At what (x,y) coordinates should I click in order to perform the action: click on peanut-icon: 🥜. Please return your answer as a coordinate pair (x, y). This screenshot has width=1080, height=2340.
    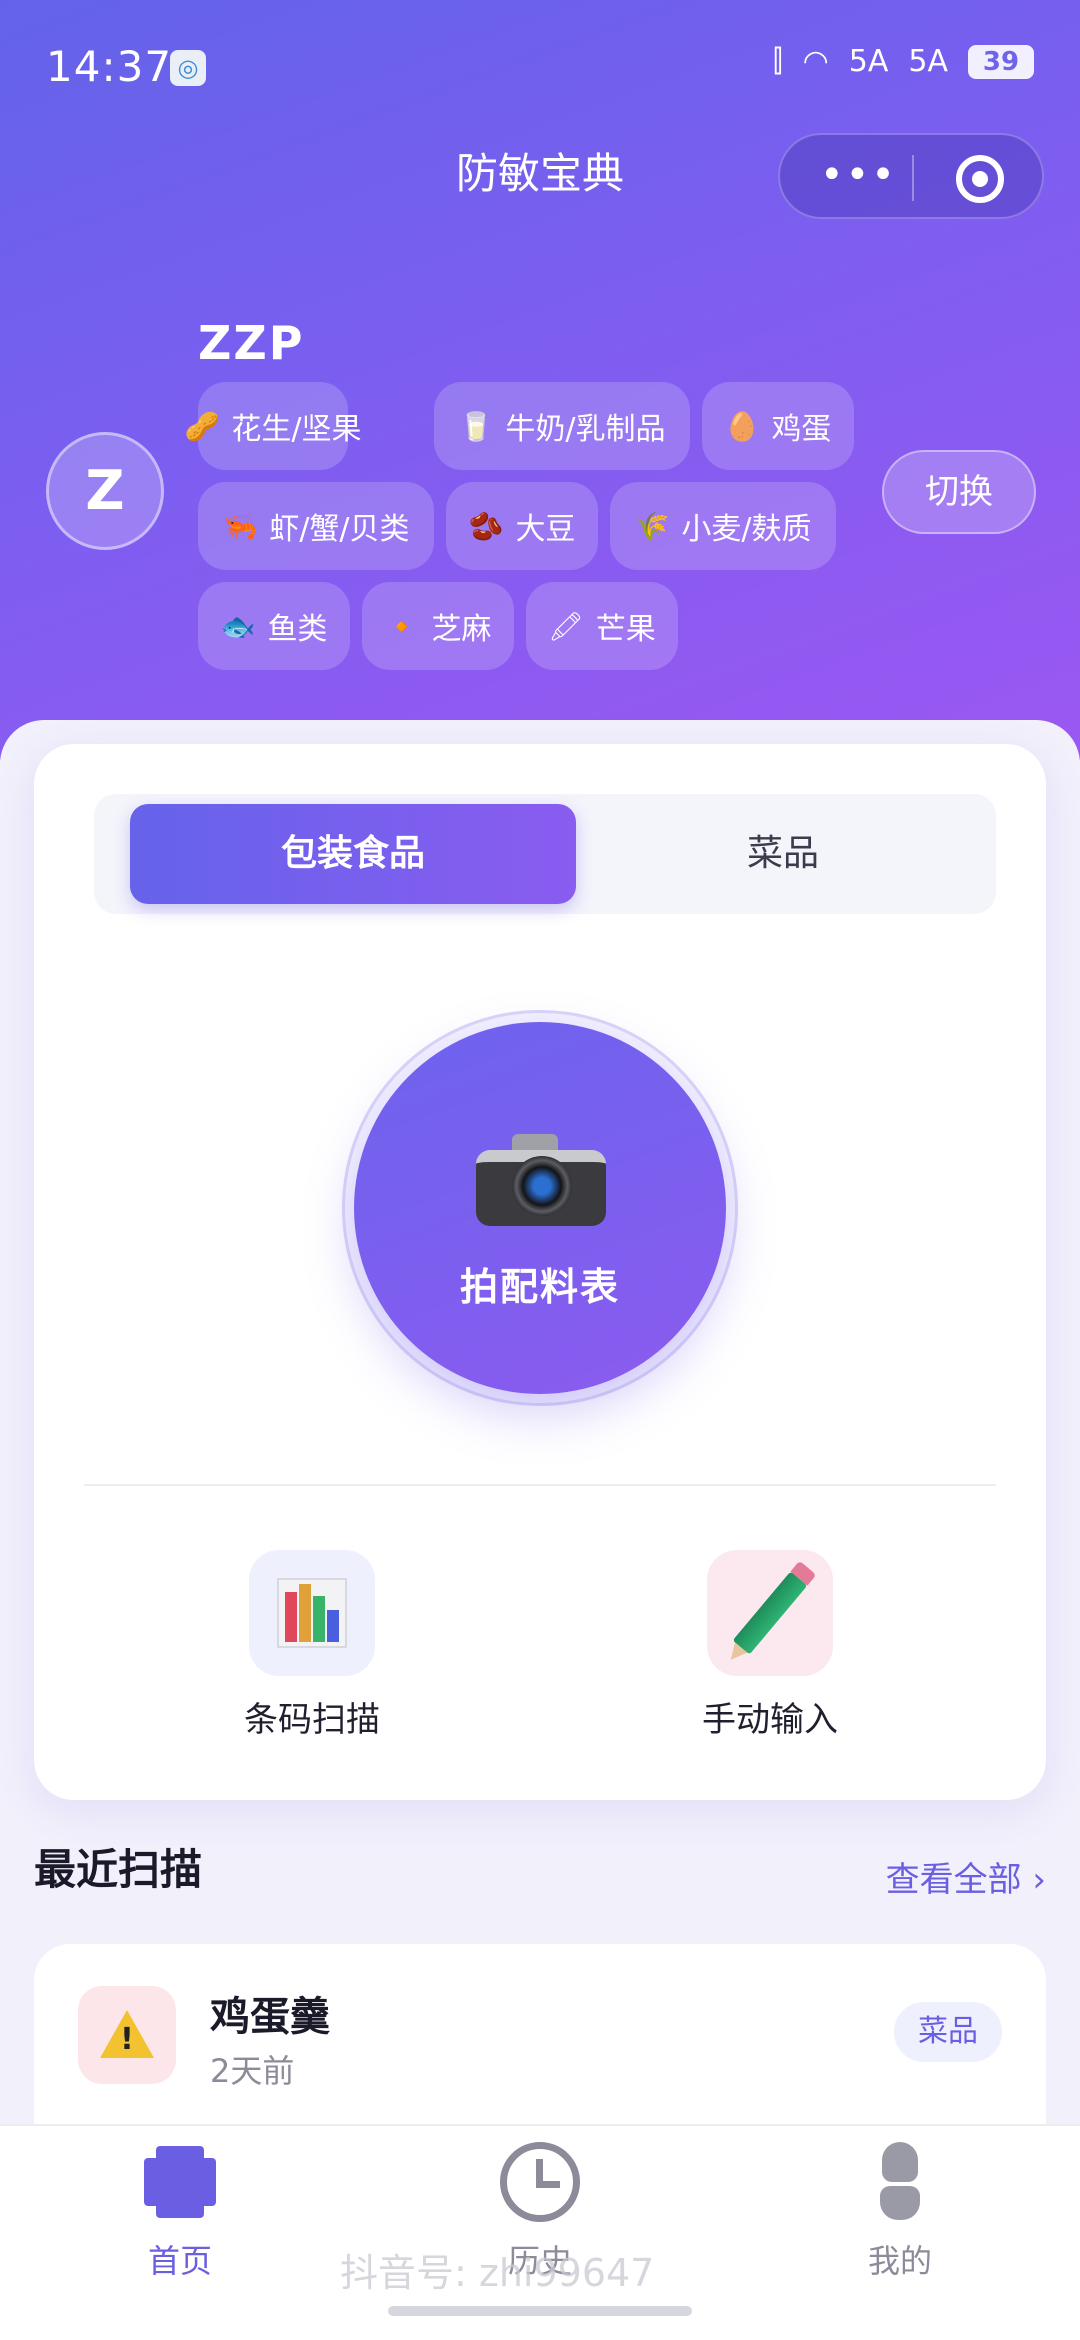
    Looking at the image, I should click on (202, 426).